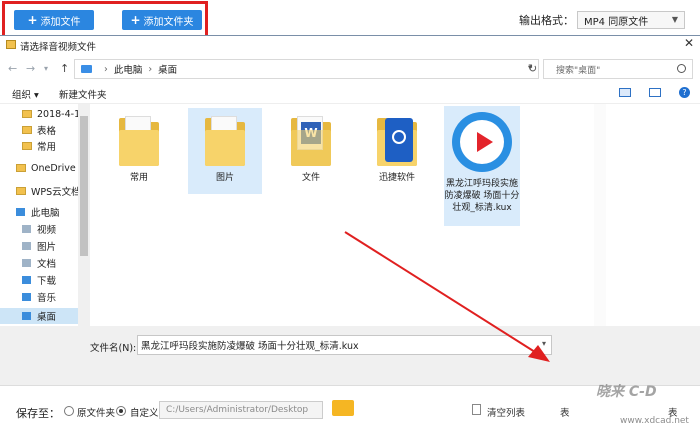 The width and height of the screenshot is (700, 434). Describe the element at coordinates (532, 68) in the screenshot. I see `refresh-icon: ↻` at that location.